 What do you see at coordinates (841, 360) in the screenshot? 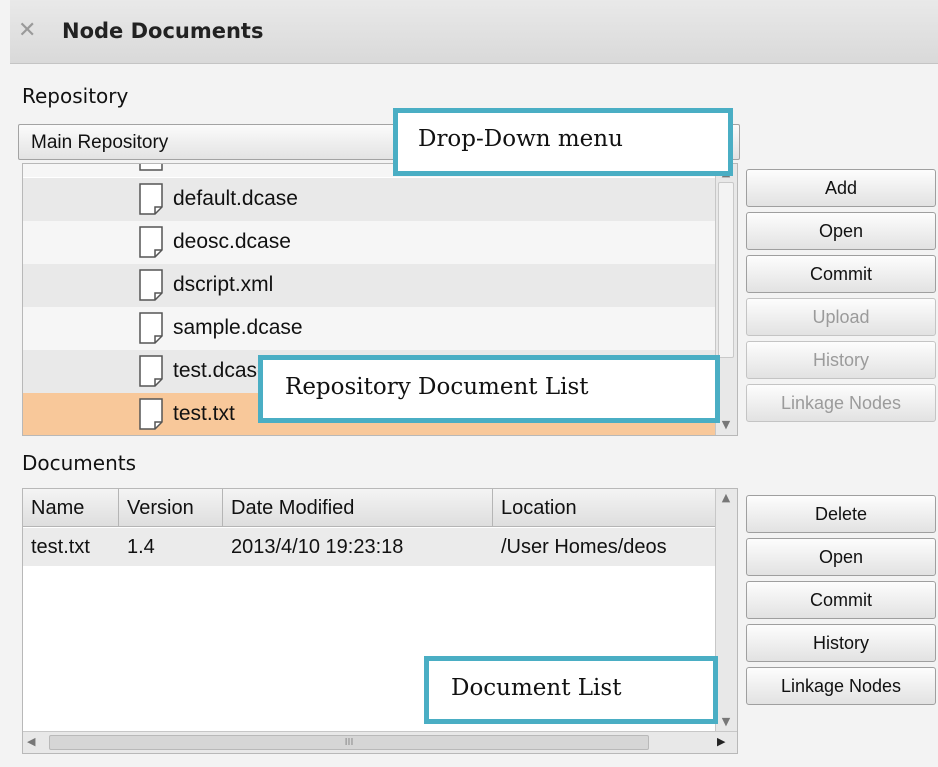
I see `repository-history-button: History` at bounding box center [841, 360].